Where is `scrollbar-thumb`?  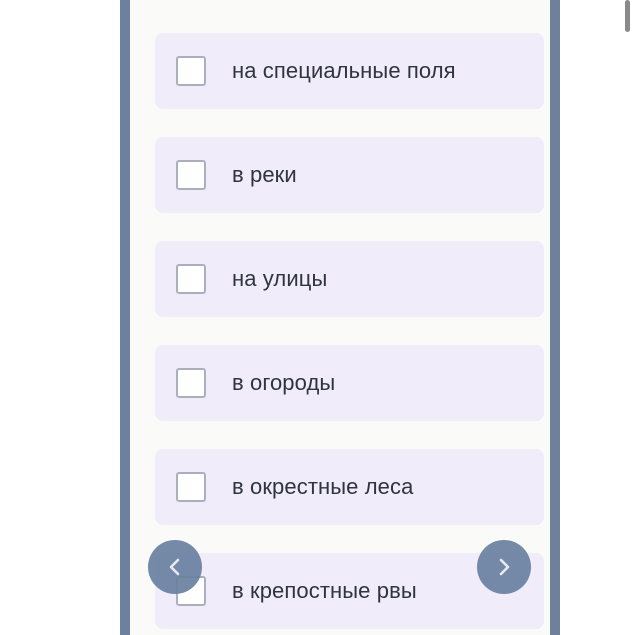 scrollbar-thumb is located at coordinates (627, 16).